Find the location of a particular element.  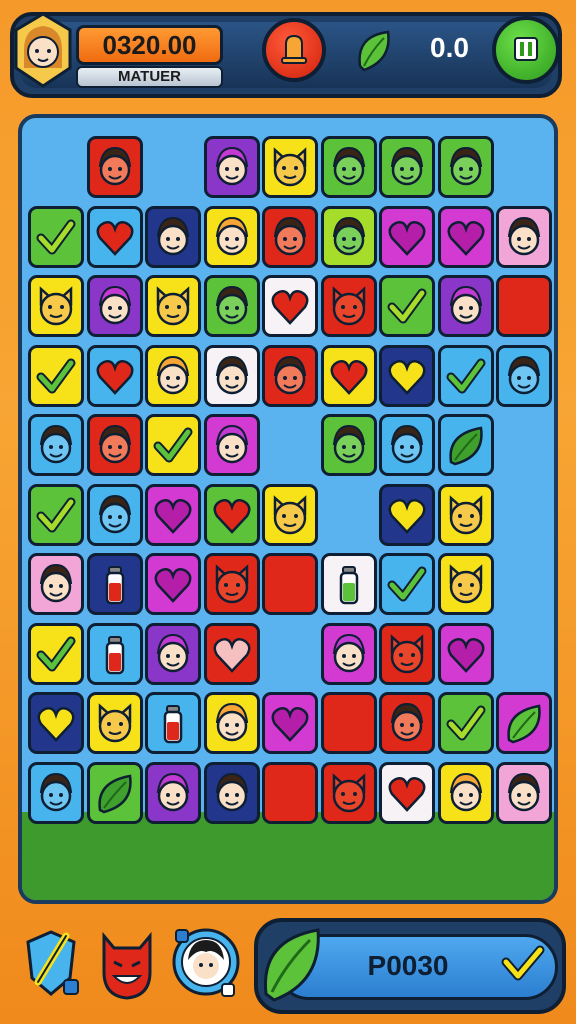

check-icon is located at coordinates (56, 653).